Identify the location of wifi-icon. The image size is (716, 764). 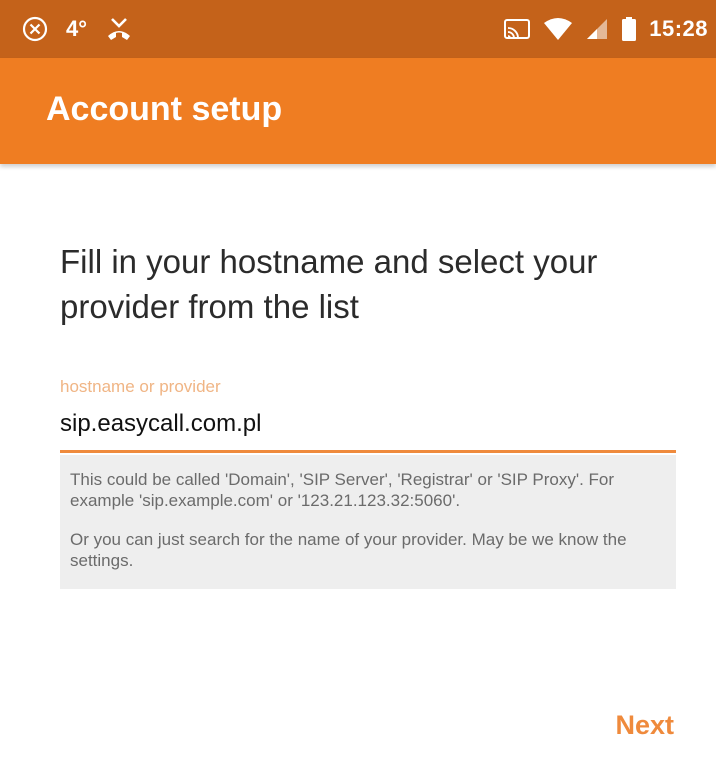
(558, 29).